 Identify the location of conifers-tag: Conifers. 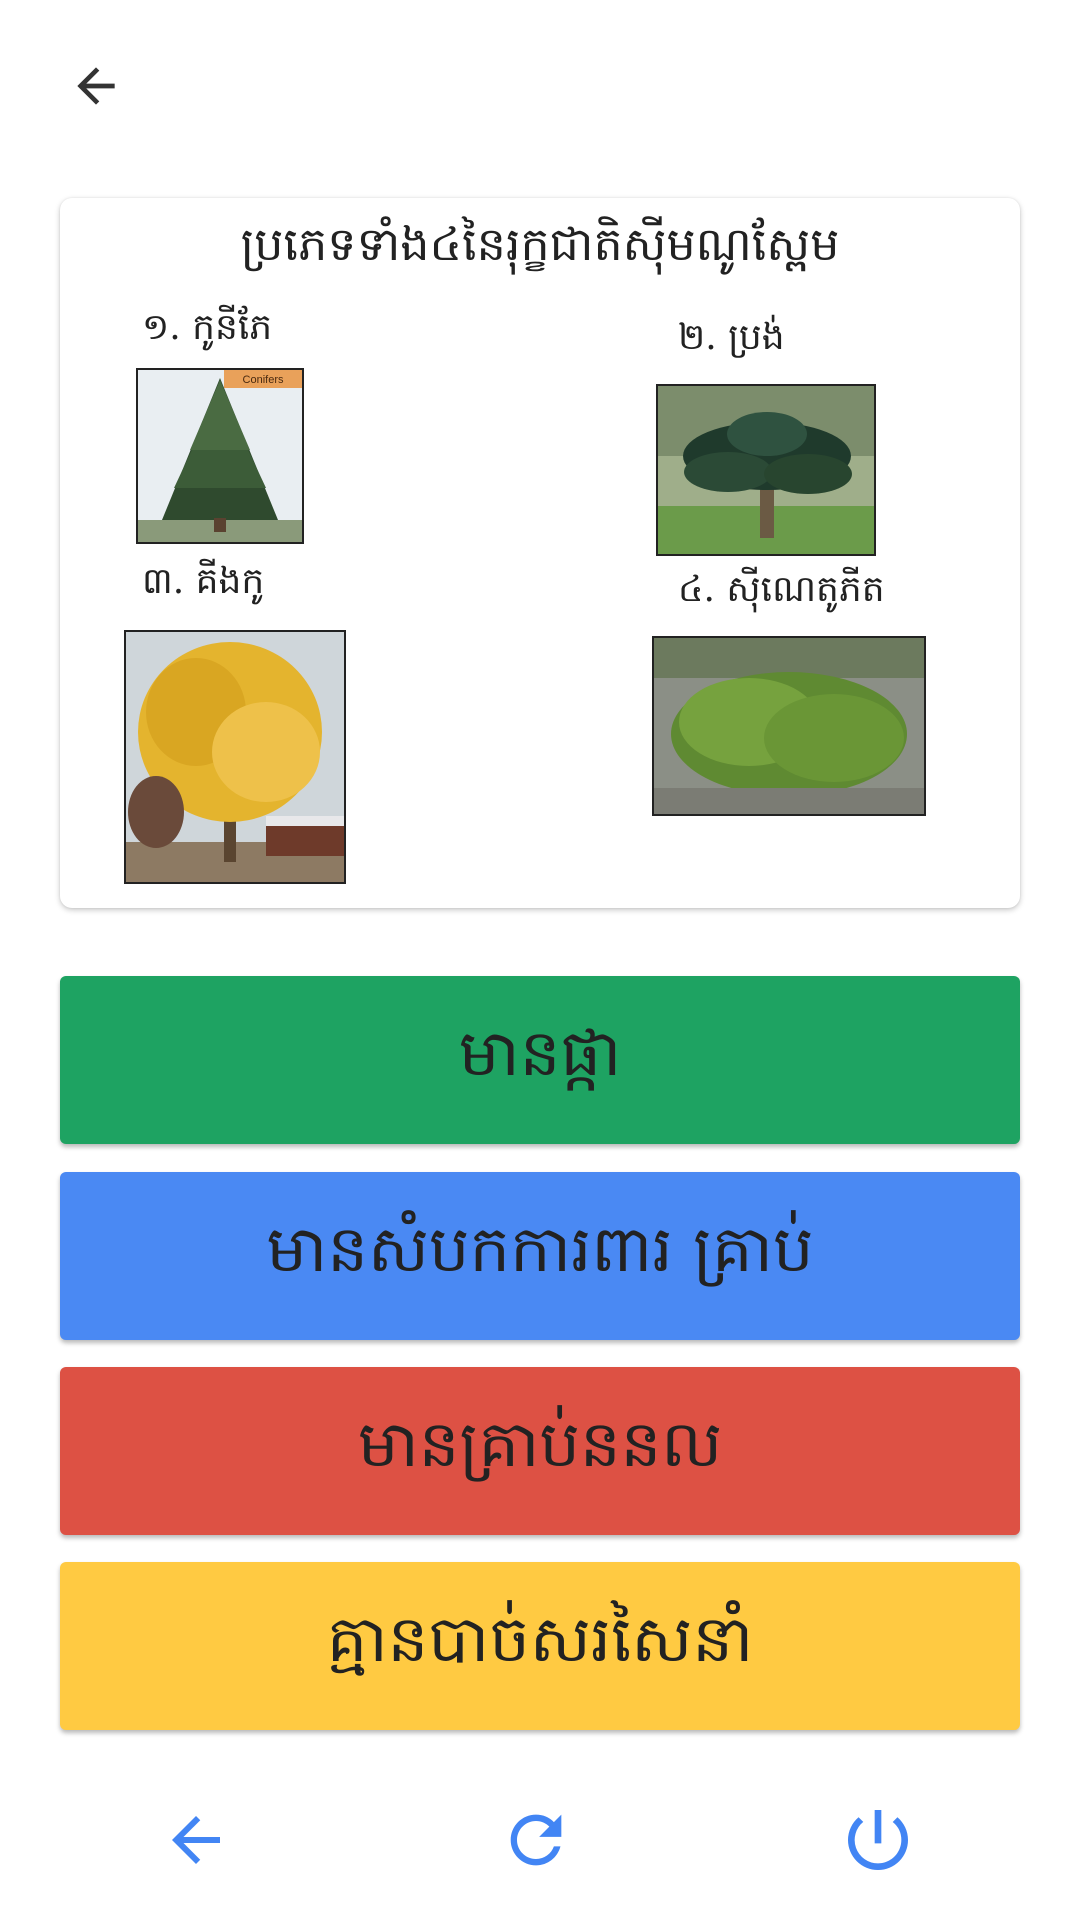
(263, 380).